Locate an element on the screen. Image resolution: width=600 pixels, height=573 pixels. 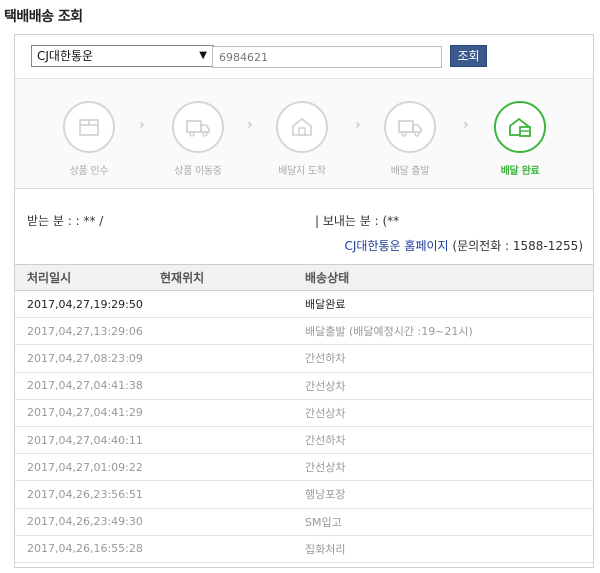
step-label: 배달 완료 is located at coordinates (520, 171).